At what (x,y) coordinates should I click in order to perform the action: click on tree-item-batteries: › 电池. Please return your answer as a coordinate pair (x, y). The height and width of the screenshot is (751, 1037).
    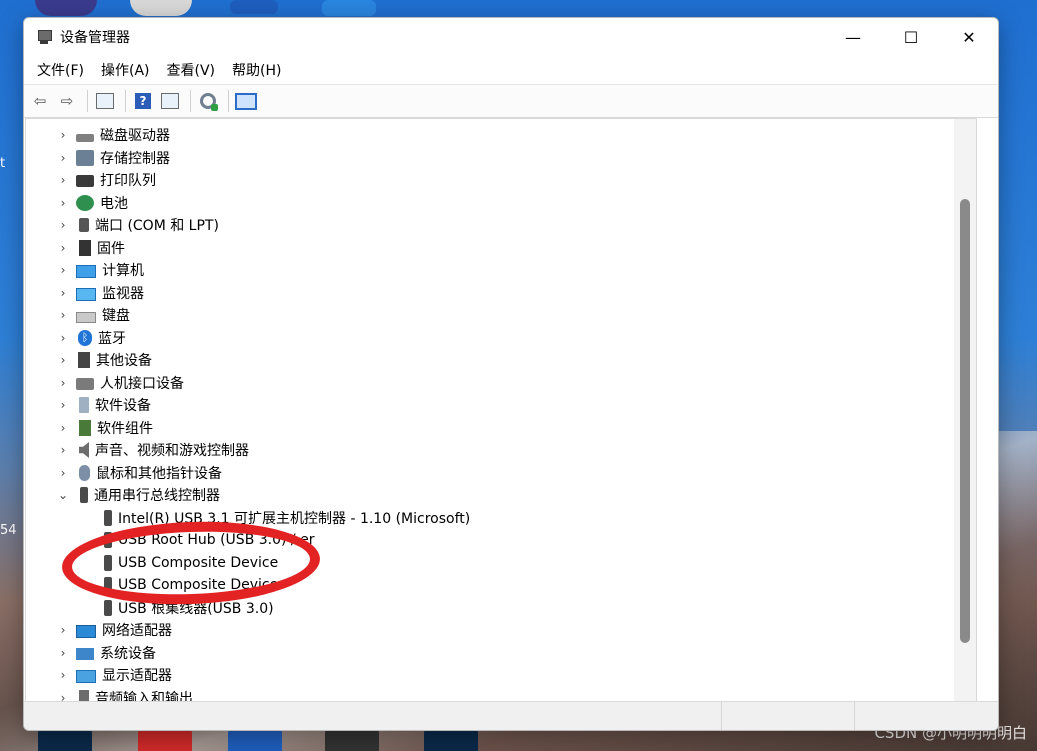
    Looking at the image, I should click on (92, 203).